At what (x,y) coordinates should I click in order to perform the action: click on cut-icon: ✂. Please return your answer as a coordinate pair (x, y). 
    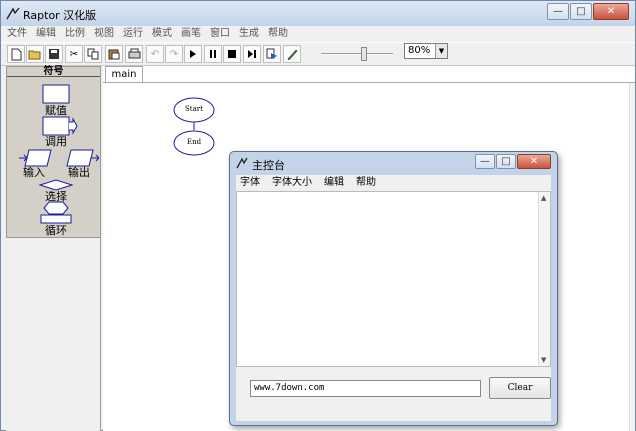
    Looking at the image, I should click on (74, 54).